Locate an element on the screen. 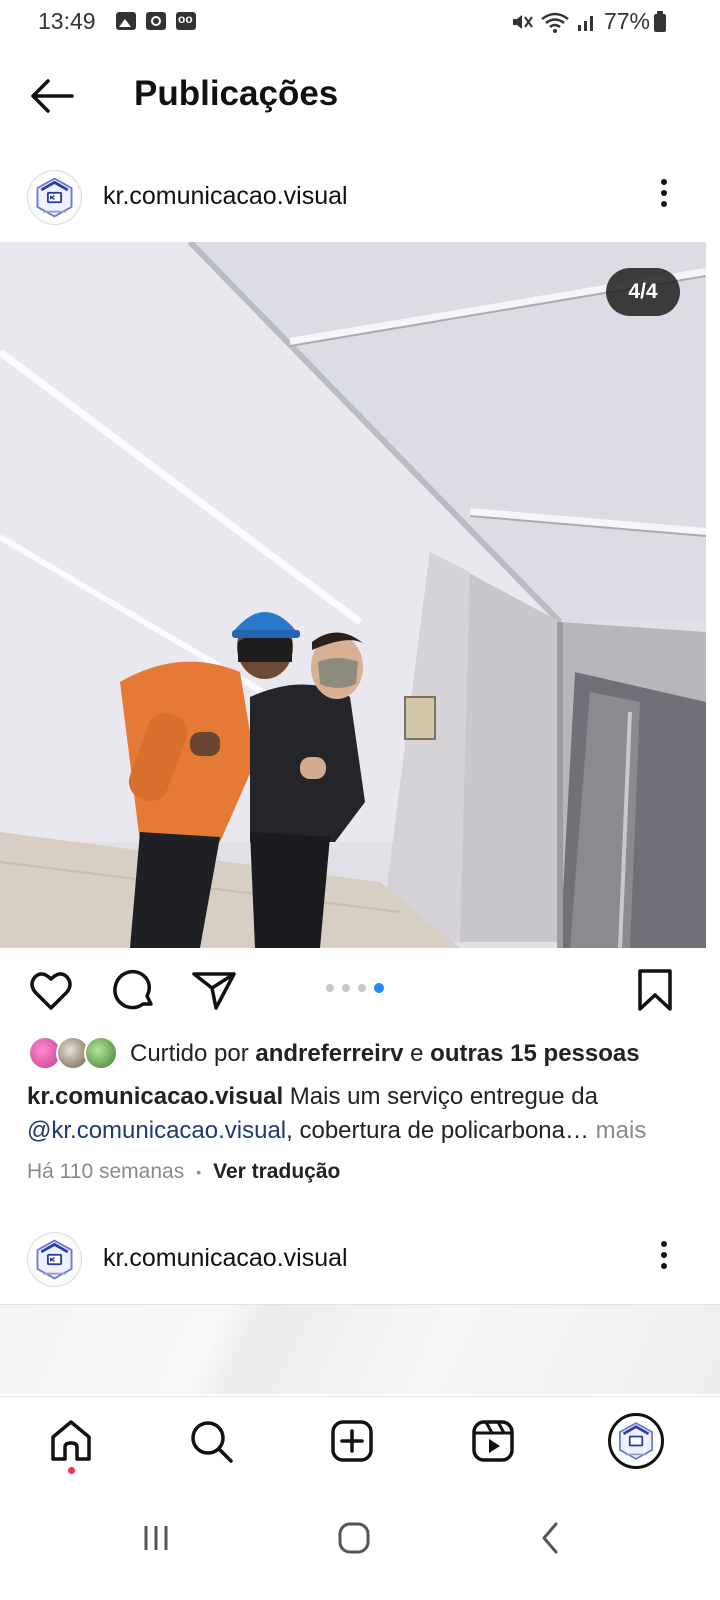 The height and width of the screenshot is (1600, 720). mute-icon is located at coordinates (522, 21).